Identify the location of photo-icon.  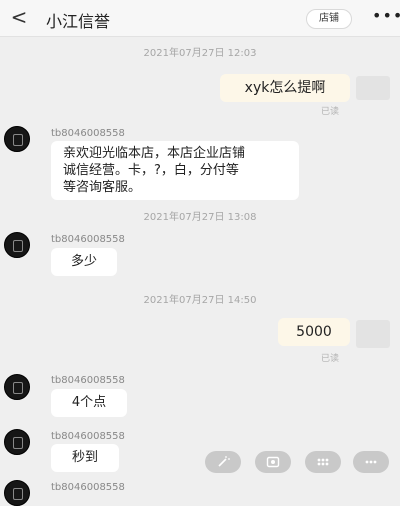
(273, 462).